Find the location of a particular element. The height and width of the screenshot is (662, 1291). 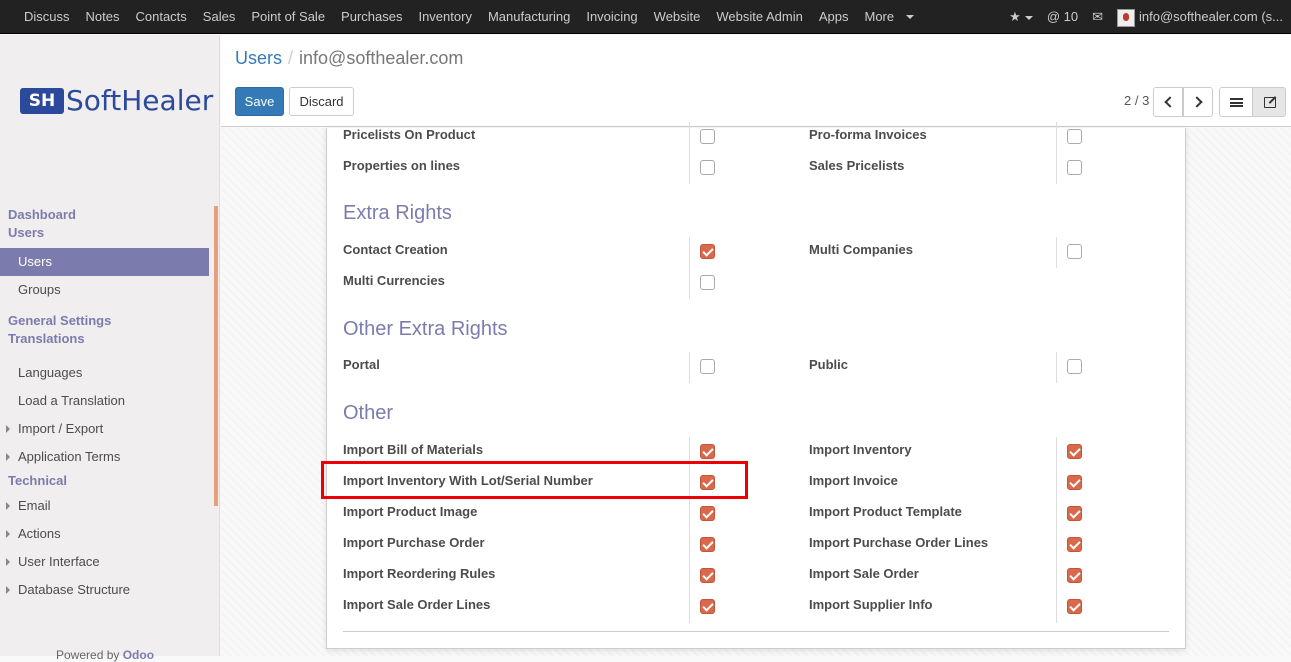

field-label-contact-creation: Contact Creation is located at coordinates (395, 249).